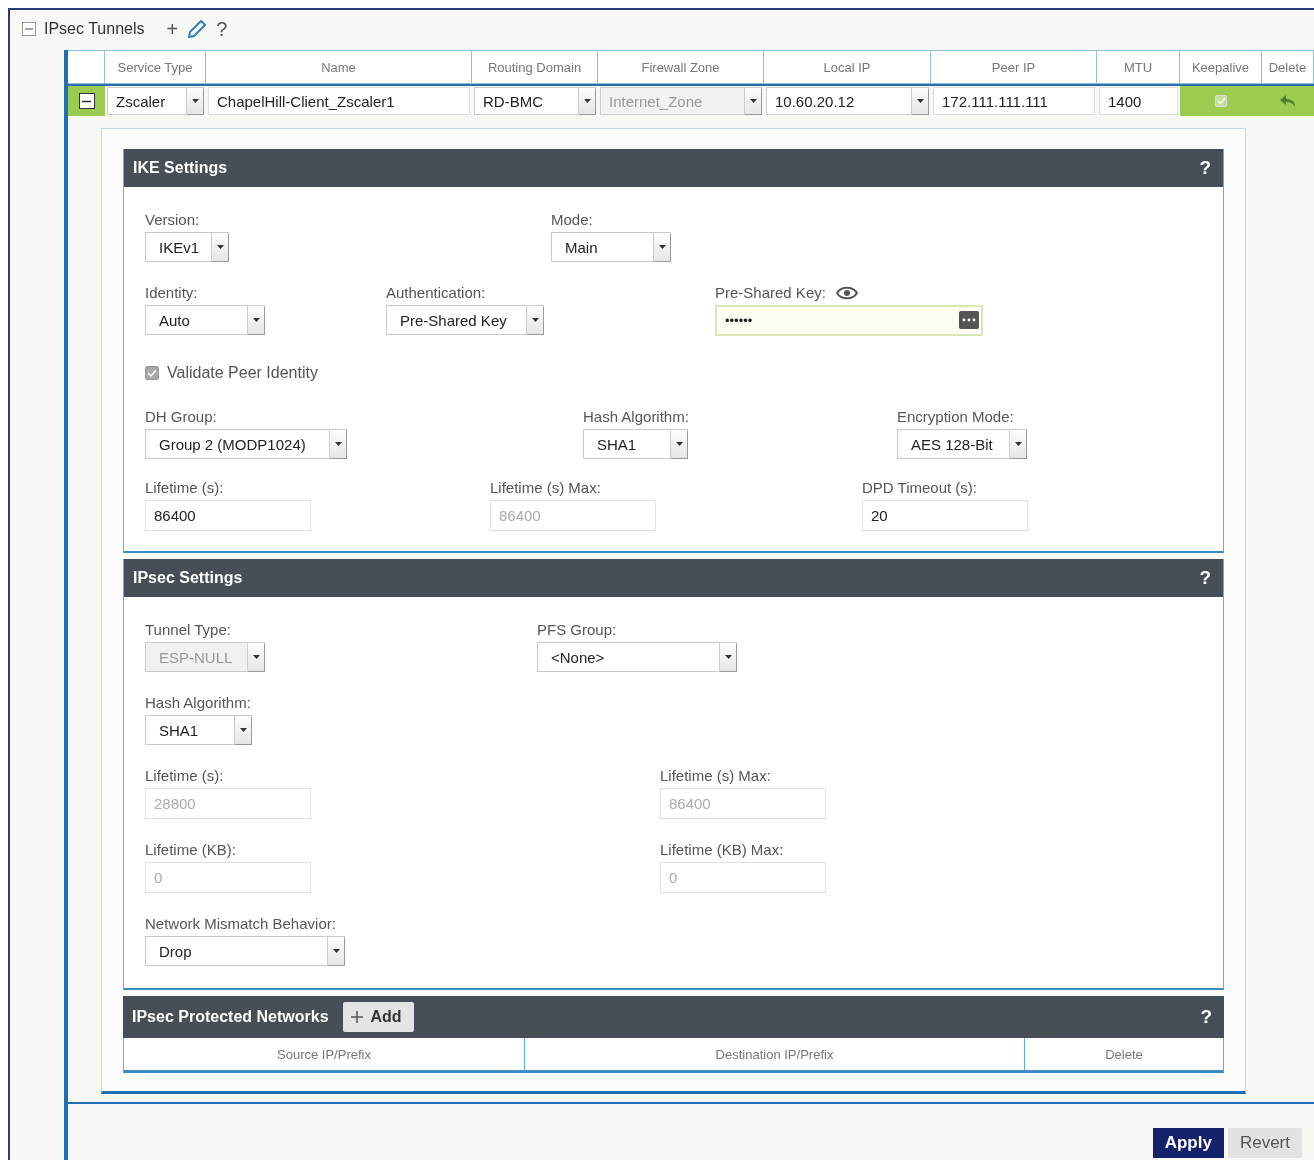 Image resolution: width=1314 pixels, height=1160 pixels. What do you see at coordinates (190, 849) in the screenshot?
I see `field-label: Lifetime (KB):` at bounding box center [190, 849].